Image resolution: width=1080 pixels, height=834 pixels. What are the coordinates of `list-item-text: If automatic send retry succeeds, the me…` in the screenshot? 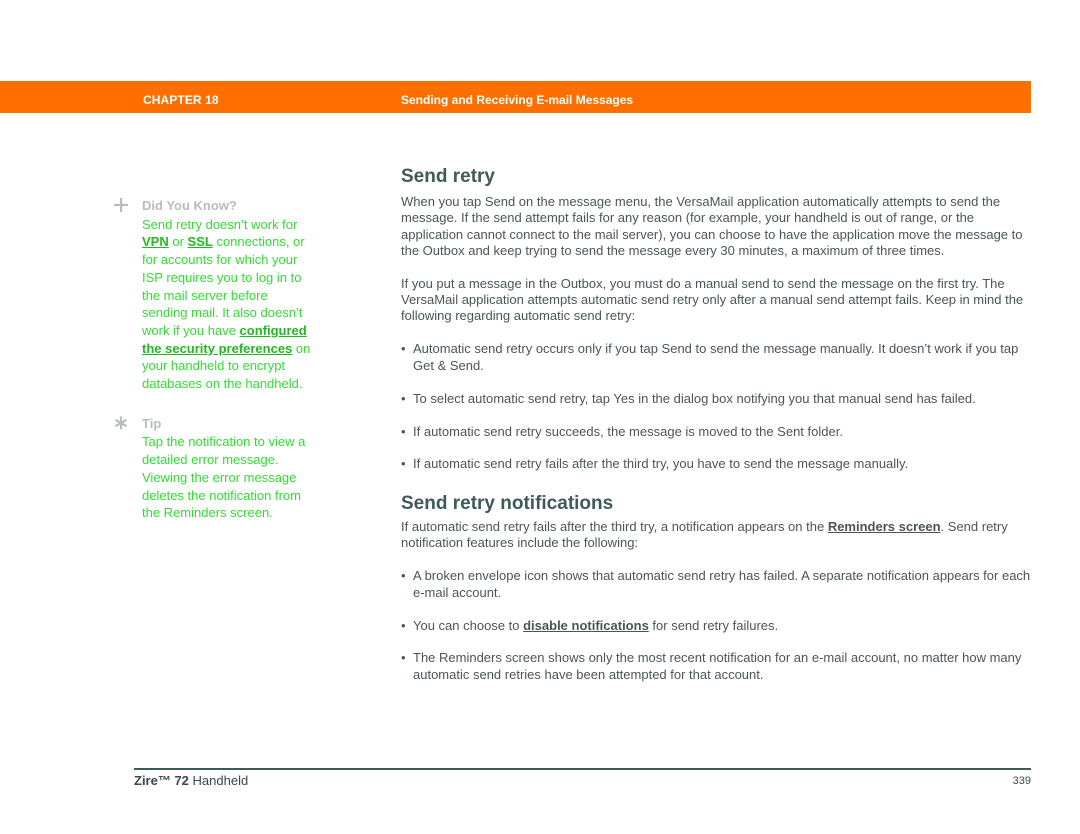 It's located at (628, 431).